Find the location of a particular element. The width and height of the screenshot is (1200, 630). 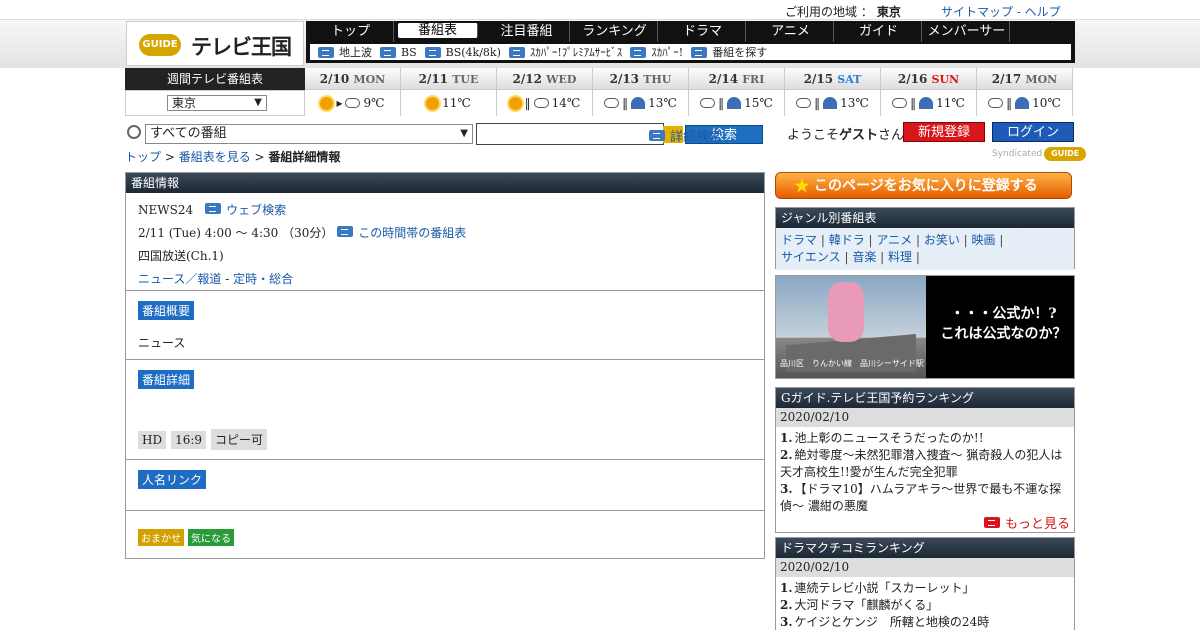

day-weather: ‖ 14℃ is located at coordinates (544, 103).